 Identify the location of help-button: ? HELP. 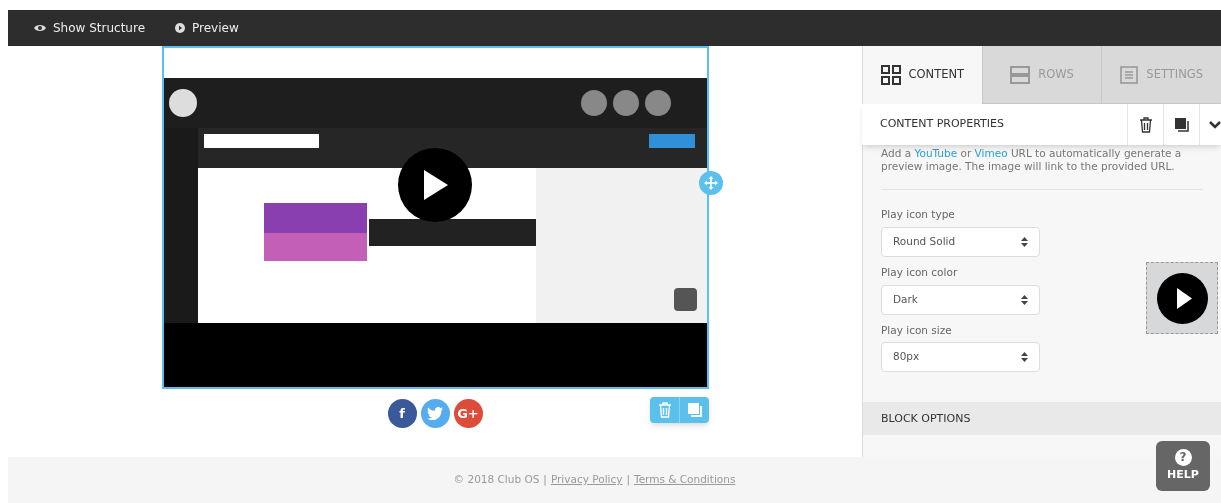
(1183, 466).